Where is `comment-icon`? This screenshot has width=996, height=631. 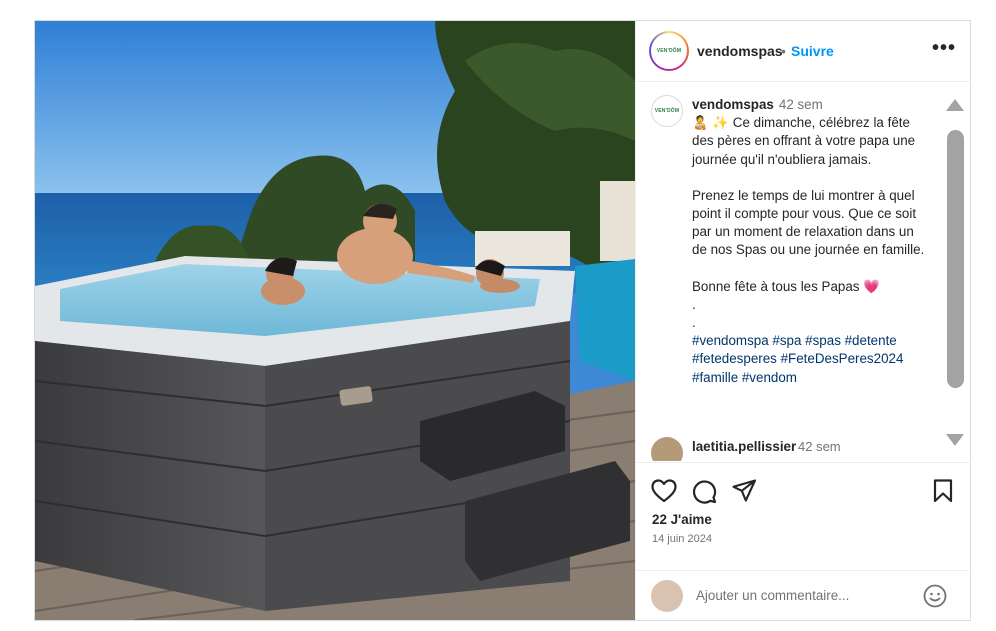
comment-icon is located at coordinates (704, 494).